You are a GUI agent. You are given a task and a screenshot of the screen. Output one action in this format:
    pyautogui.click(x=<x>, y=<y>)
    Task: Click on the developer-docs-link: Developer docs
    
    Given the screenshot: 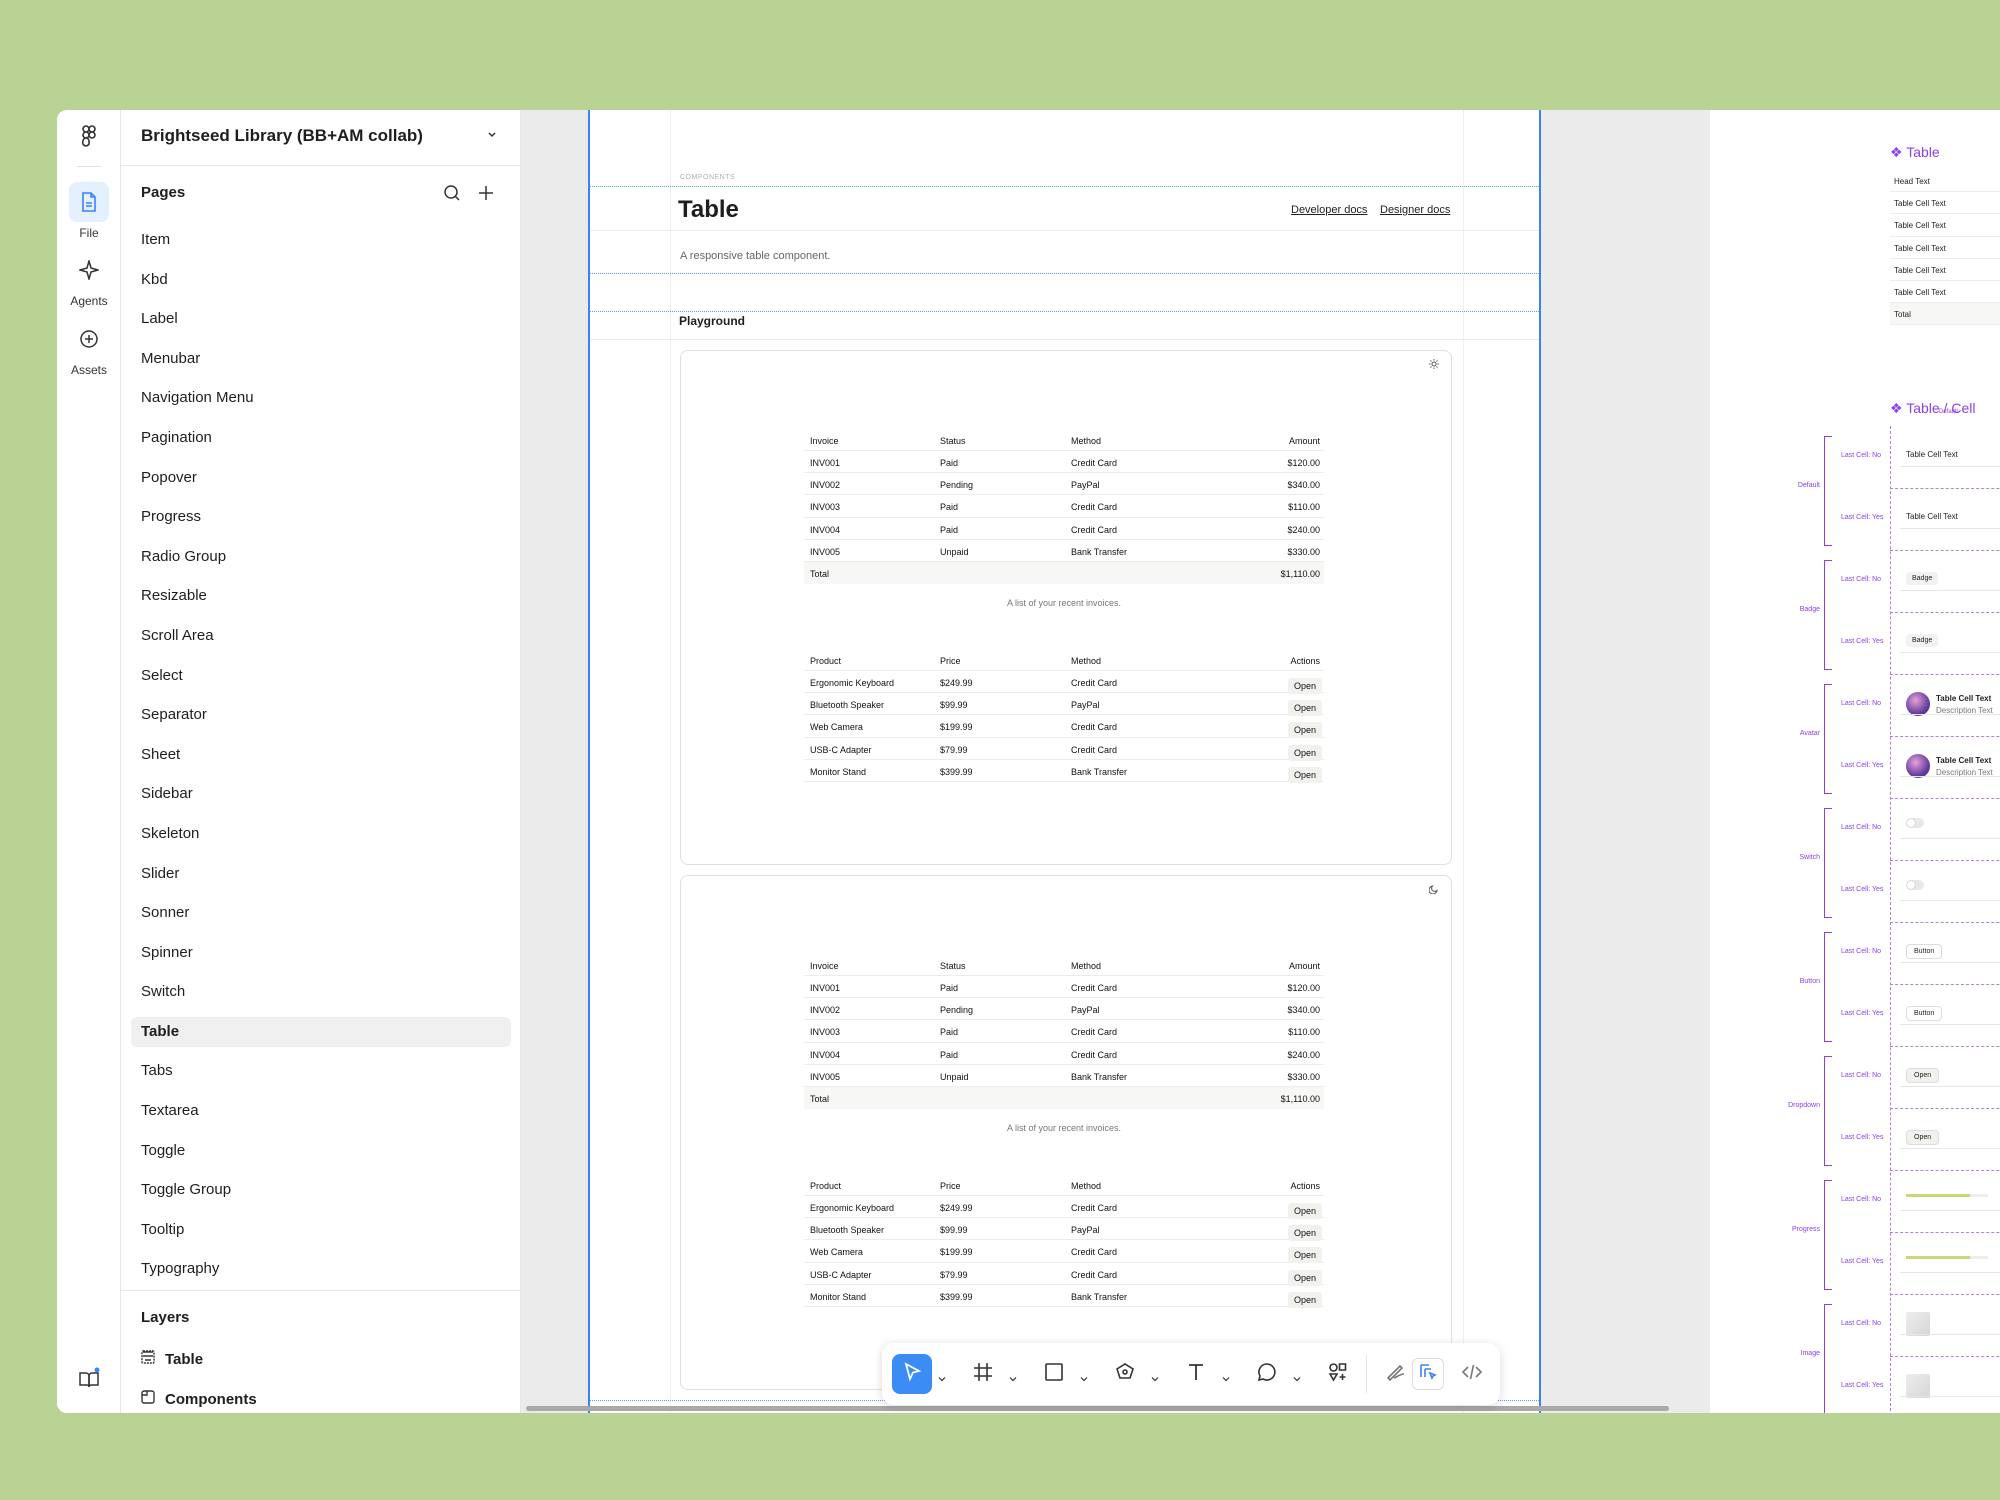 What is the action you would take?
    pyautogui.click(x=1329, y=210)
    